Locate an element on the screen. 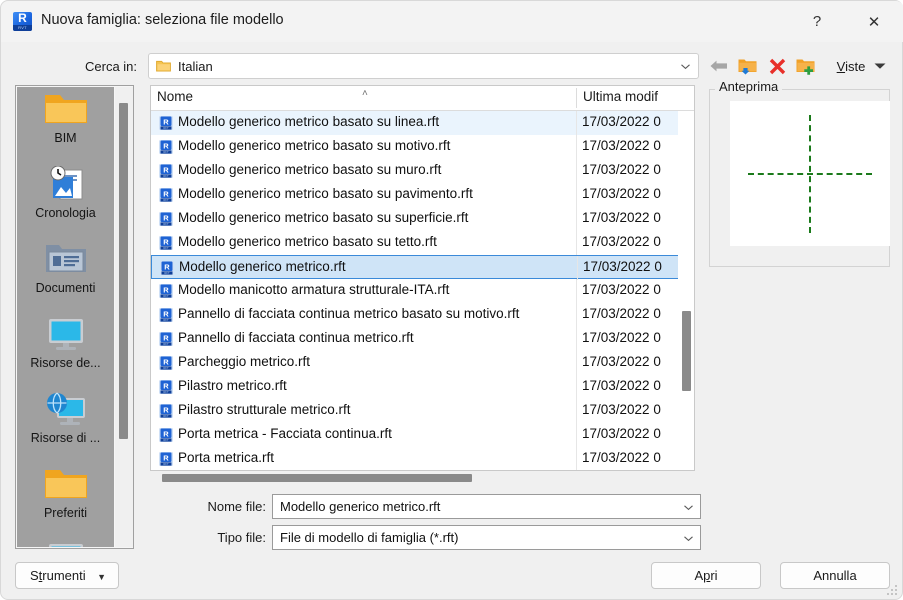 This screenshot has height=600, width=903. file-list-hscrollbar-thumb is located at coordinates (317, 478).